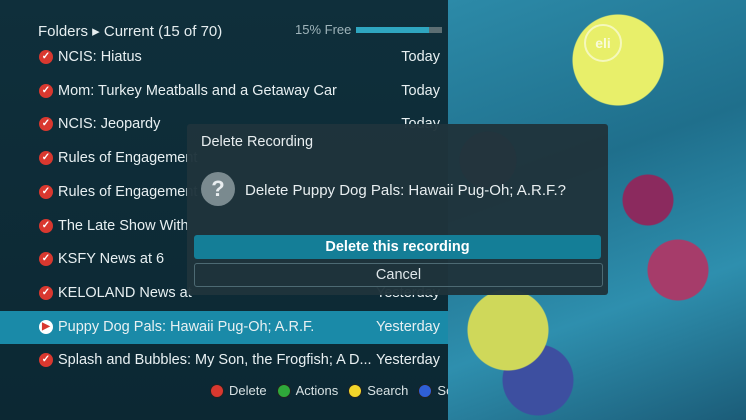 This screenshot has height=420, width=746. Describe the element at coordinates (130, 31) in the screenshot. I see `breadcrumb: Folders ▸ Current (15 of 70)` at that location.